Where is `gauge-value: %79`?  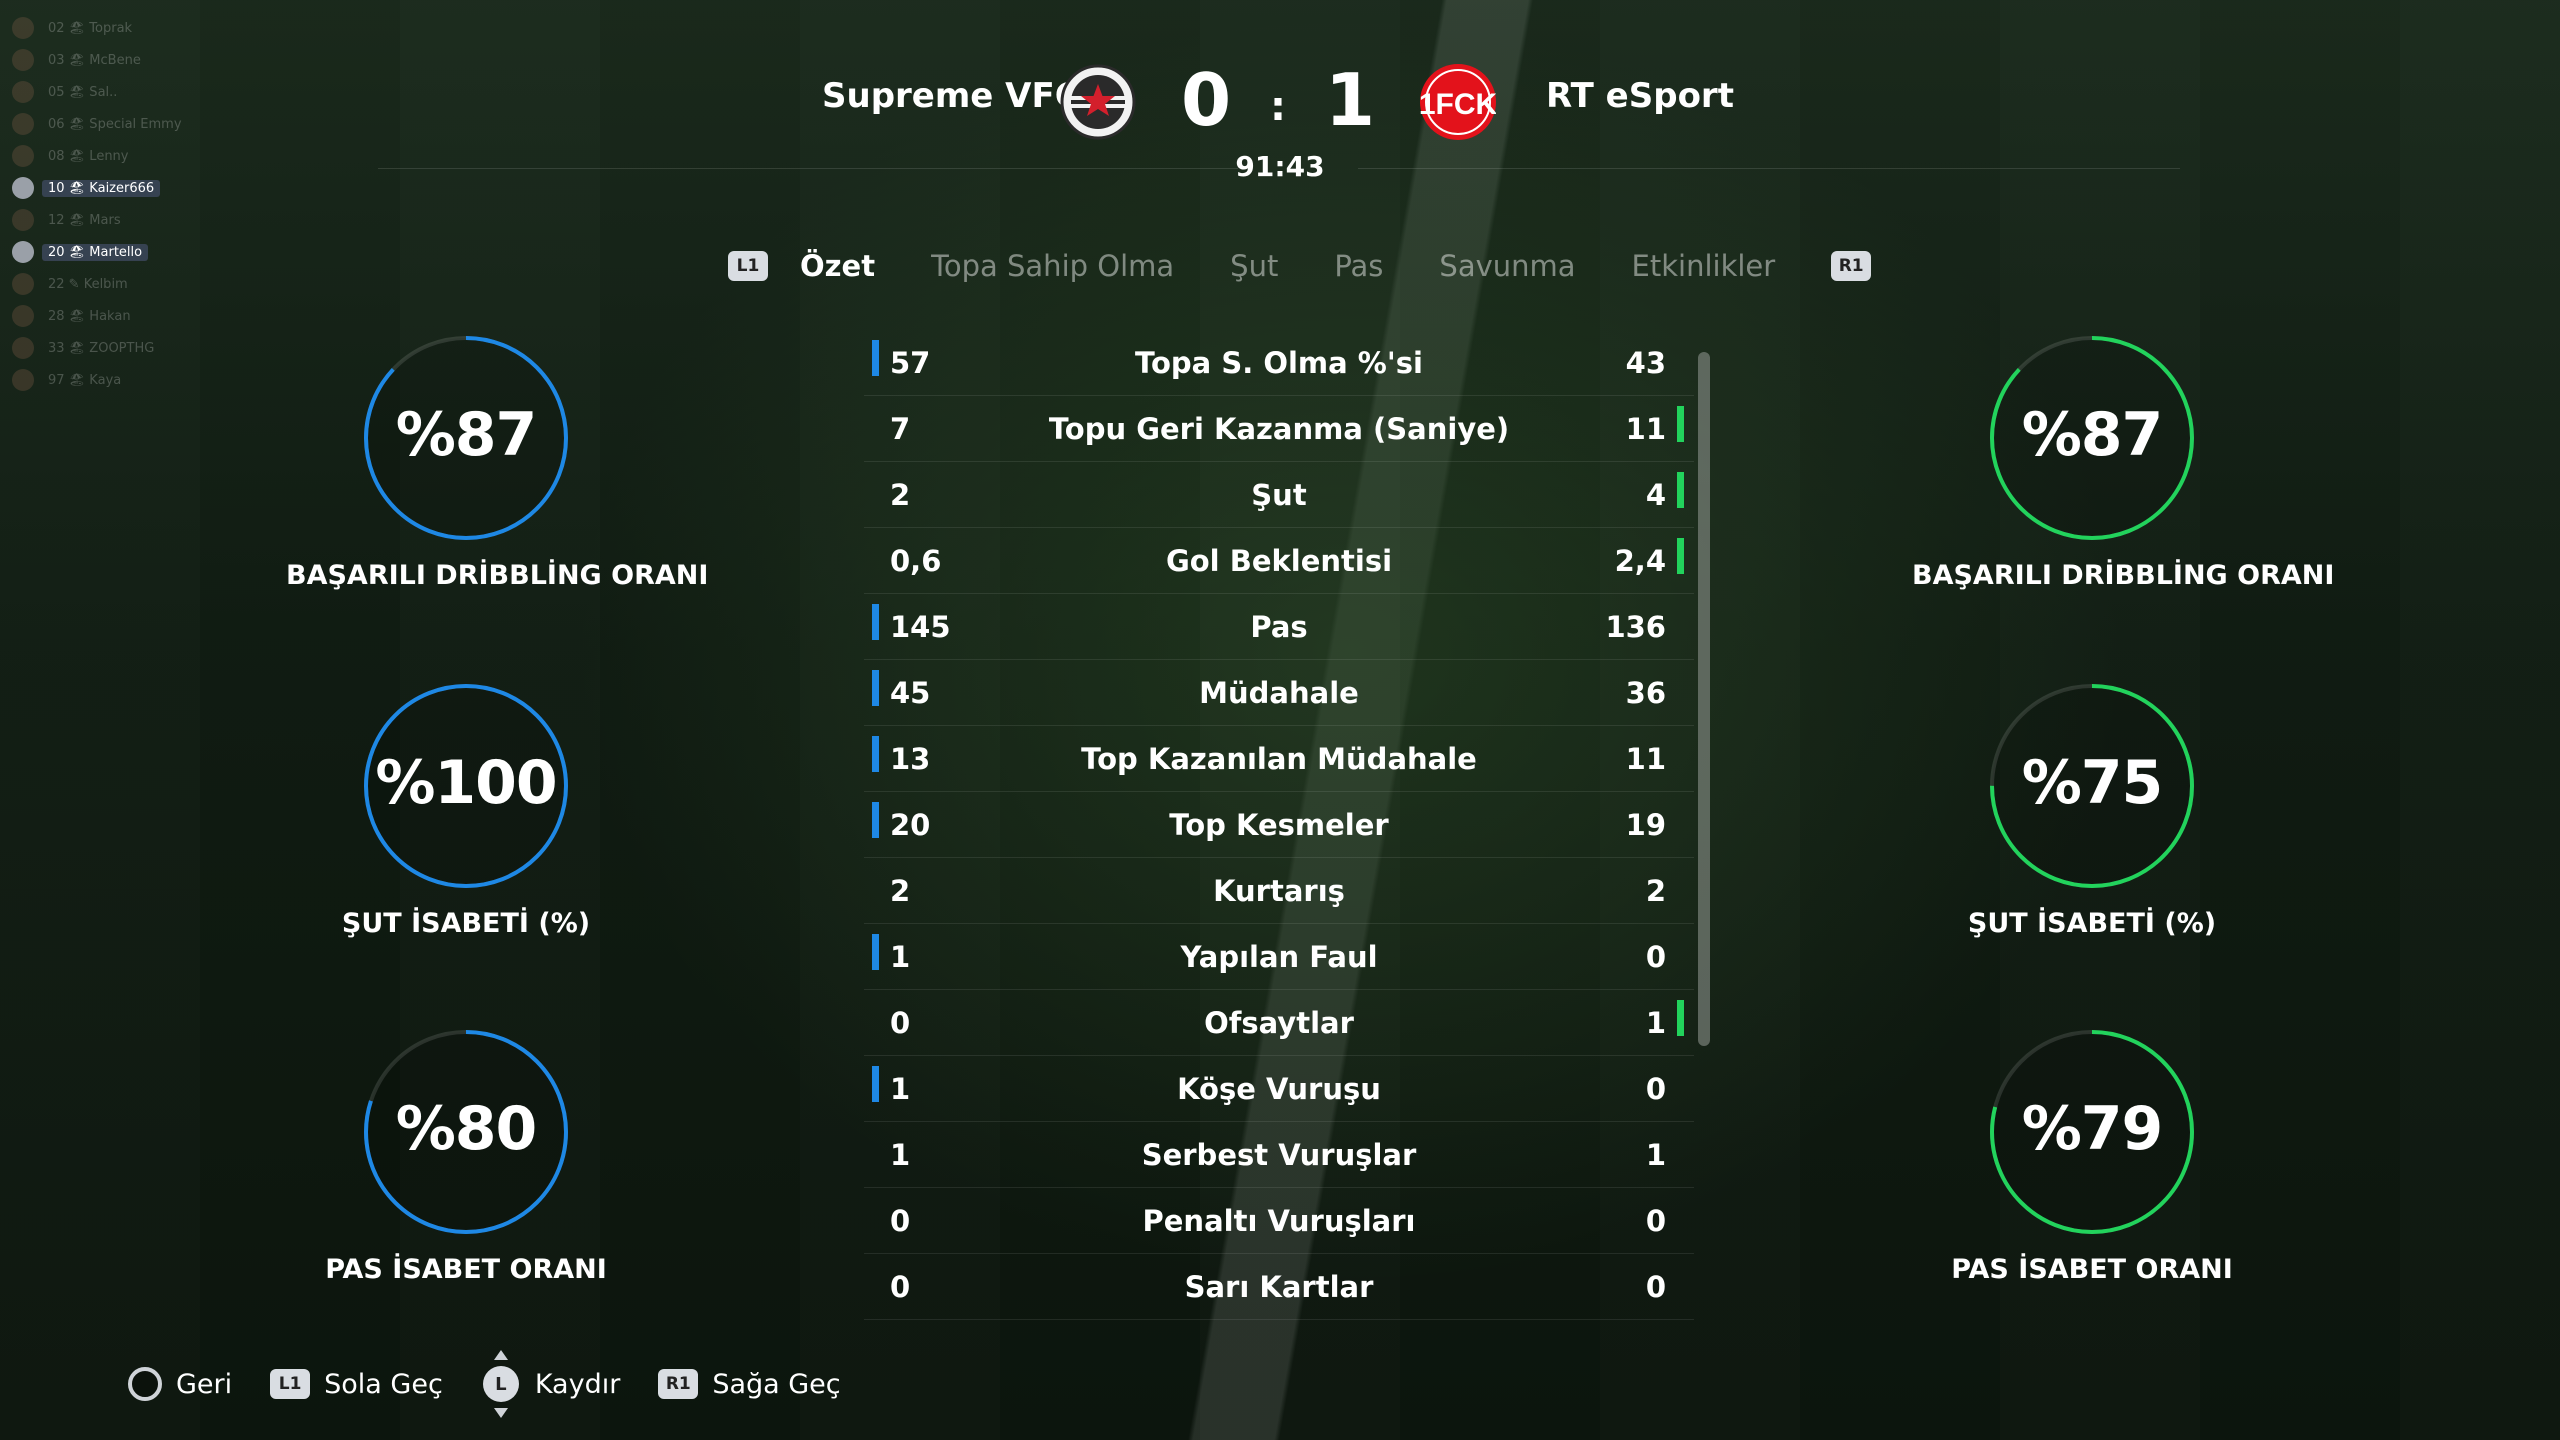
gauge-value: %79 is located at coordinates (2092, 1129).